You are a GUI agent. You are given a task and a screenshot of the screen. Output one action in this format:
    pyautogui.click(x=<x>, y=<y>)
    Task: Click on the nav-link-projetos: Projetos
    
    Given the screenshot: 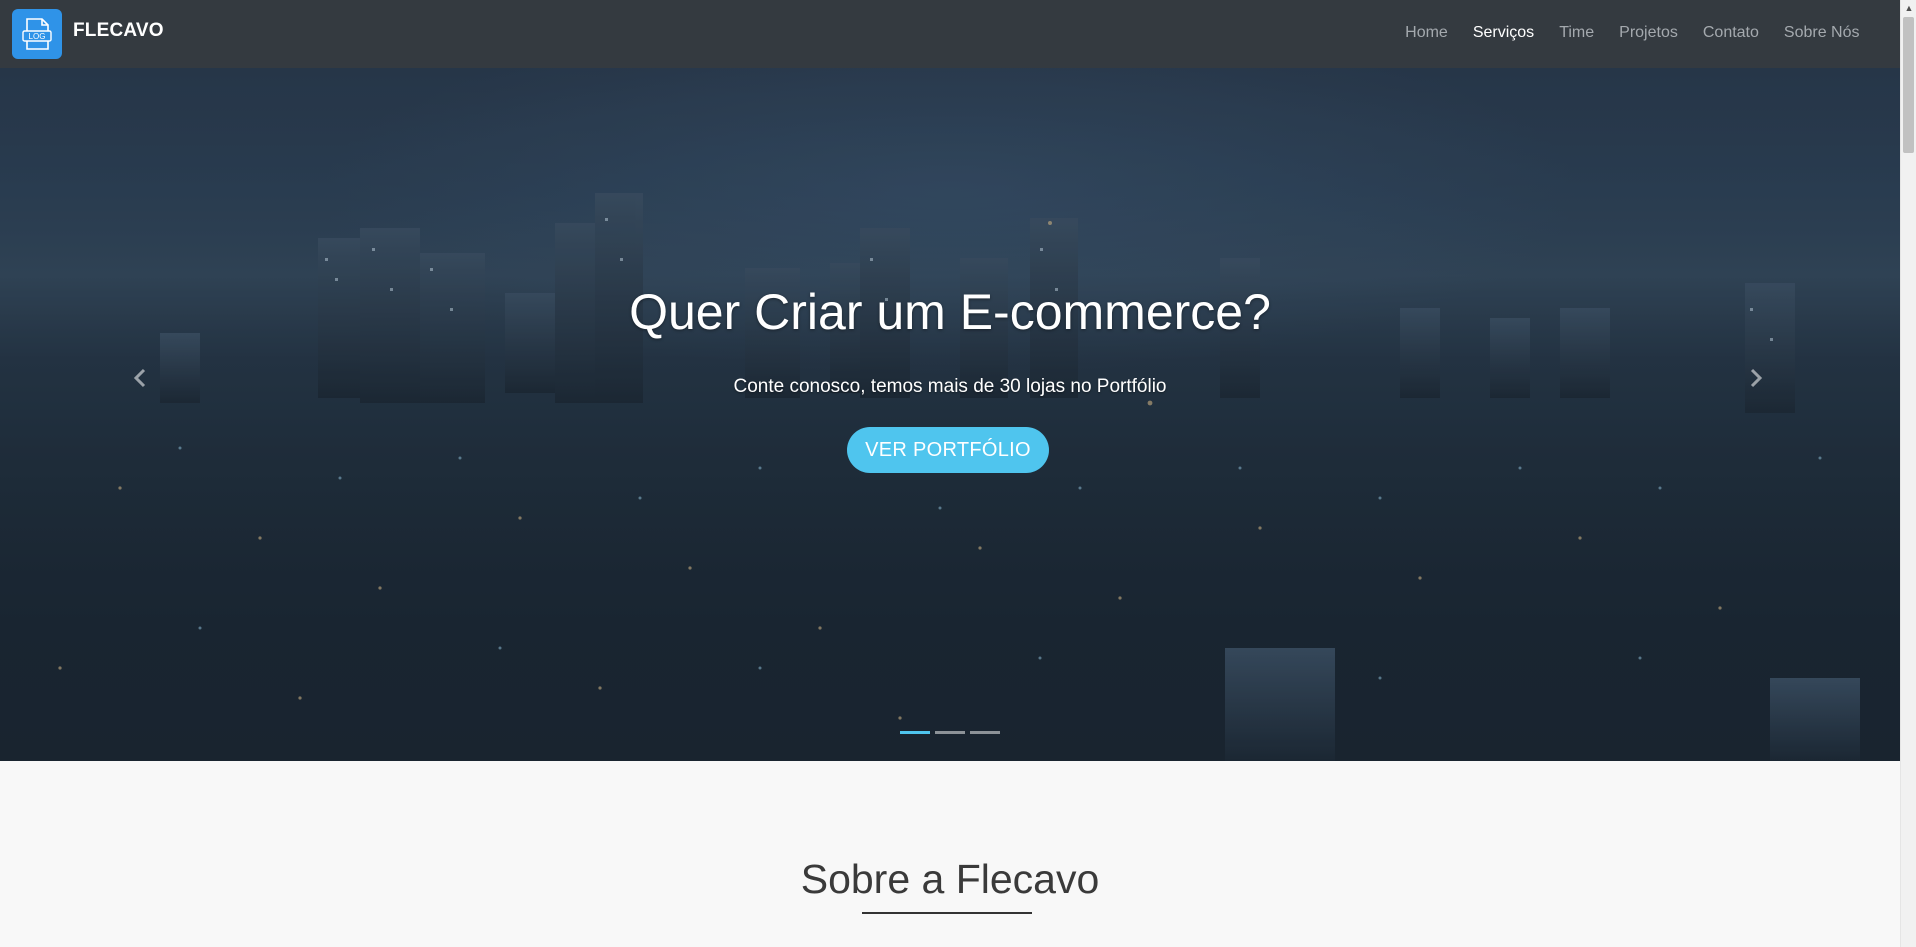 What is the action you would take?
    pyautogui.click(x=1649, y=33)
    